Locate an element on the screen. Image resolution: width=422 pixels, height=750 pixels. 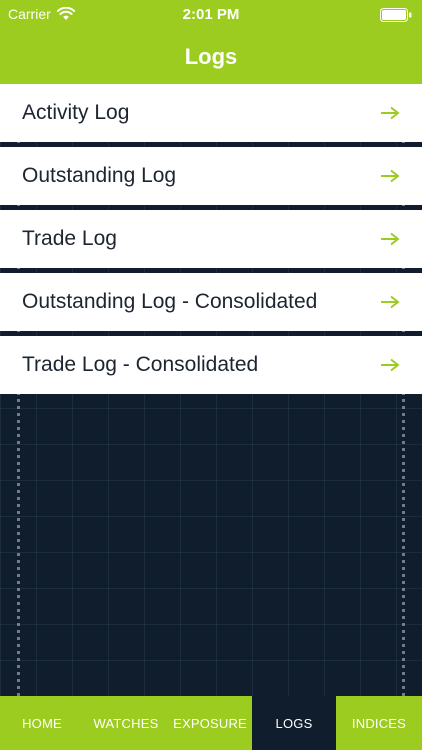
log-item-outstanding-log-consolidated: Outstanding Log - Consolidated is located at coordinates (211, 302).